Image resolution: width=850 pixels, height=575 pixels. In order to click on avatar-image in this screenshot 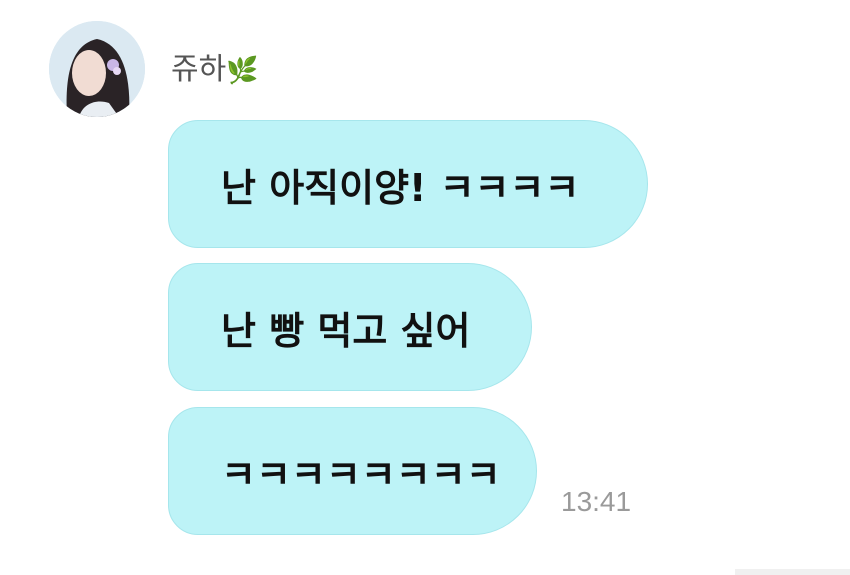, I will do `click(97, 69)`.